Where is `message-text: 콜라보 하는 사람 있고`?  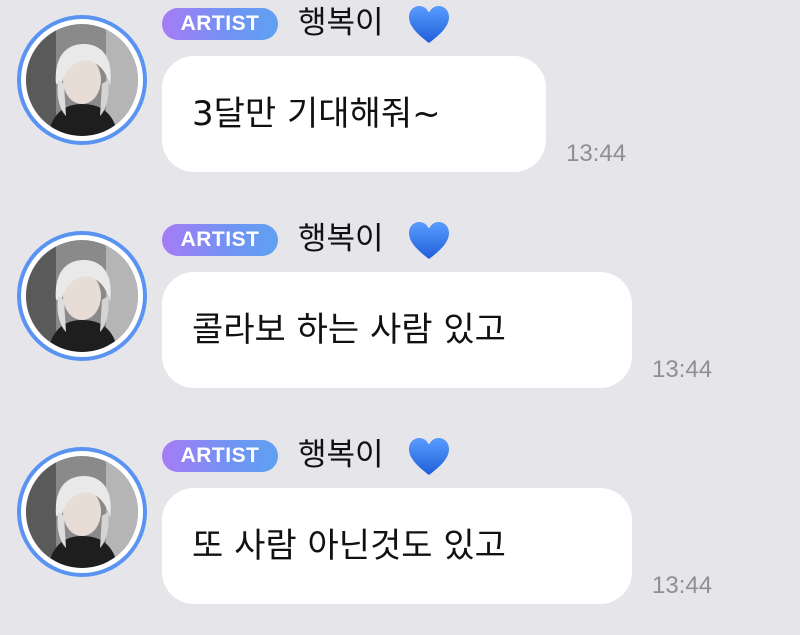 message-text: 콜라보 하는 사람 있고 is located at coordinates (349, 330).